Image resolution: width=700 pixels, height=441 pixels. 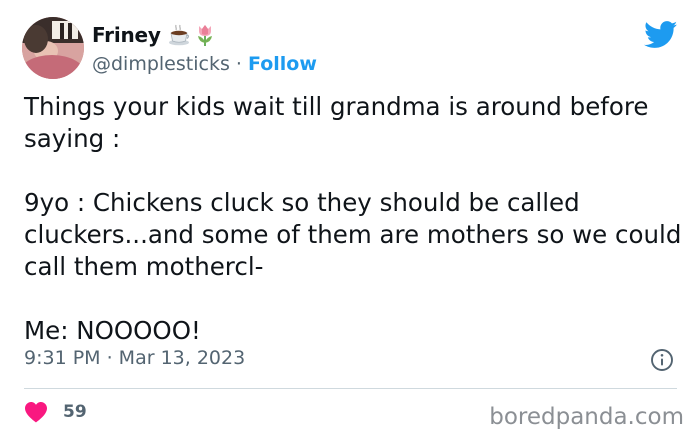 What do you see at coordinates (75, 412) in the screenshot?
I see `like-count: 59` at bounding box center [75, 412].